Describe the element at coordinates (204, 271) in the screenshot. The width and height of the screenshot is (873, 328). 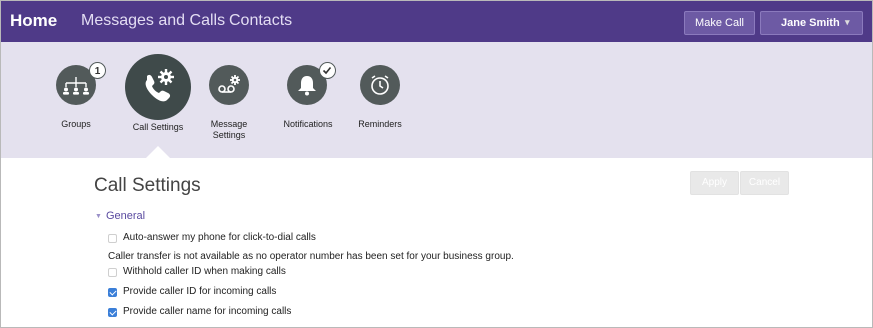
I see `option-label: Withhold caller ID when making calls` at that location.